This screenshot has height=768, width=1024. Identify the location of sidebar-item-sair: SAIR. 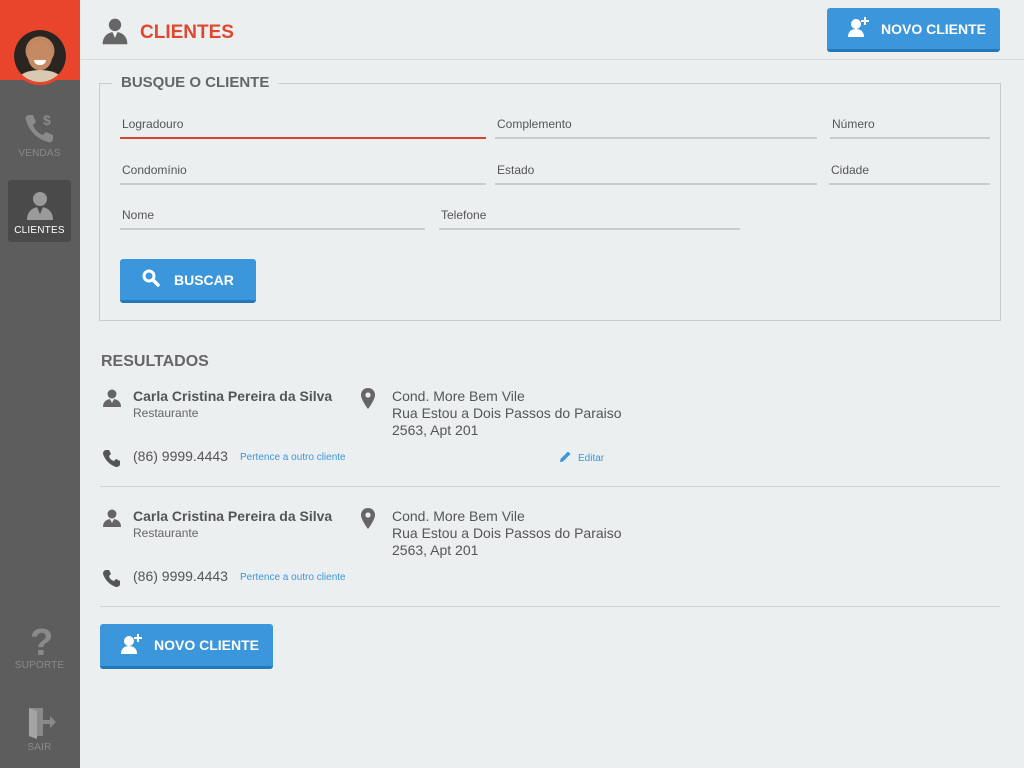
(39, 728).